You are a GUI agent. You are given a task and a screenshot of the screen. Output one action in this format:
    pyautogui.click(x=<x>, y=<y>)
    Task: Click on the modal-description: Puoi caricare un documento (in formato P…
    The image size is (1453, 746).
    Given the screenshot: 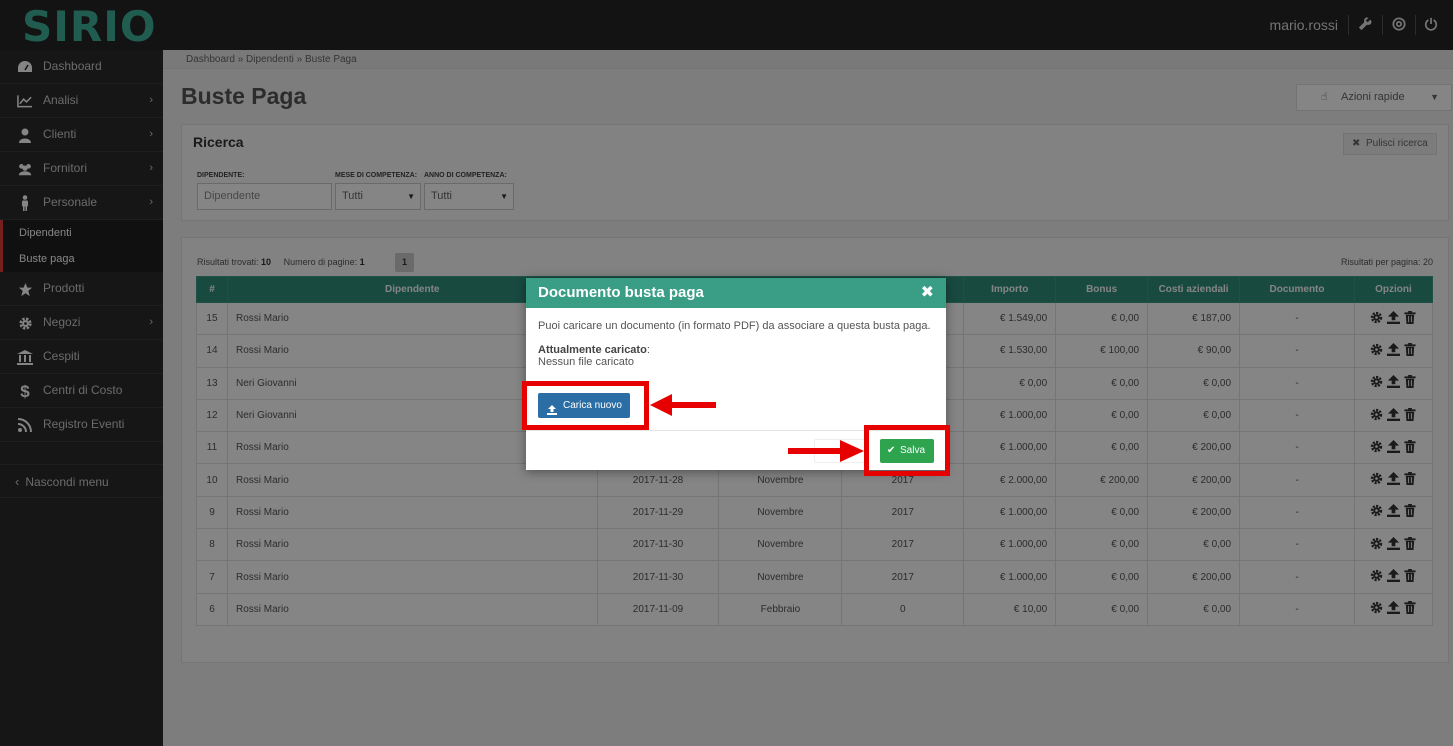 What is the action you would take?
    pyautogui.click(x=734, y=326)
    